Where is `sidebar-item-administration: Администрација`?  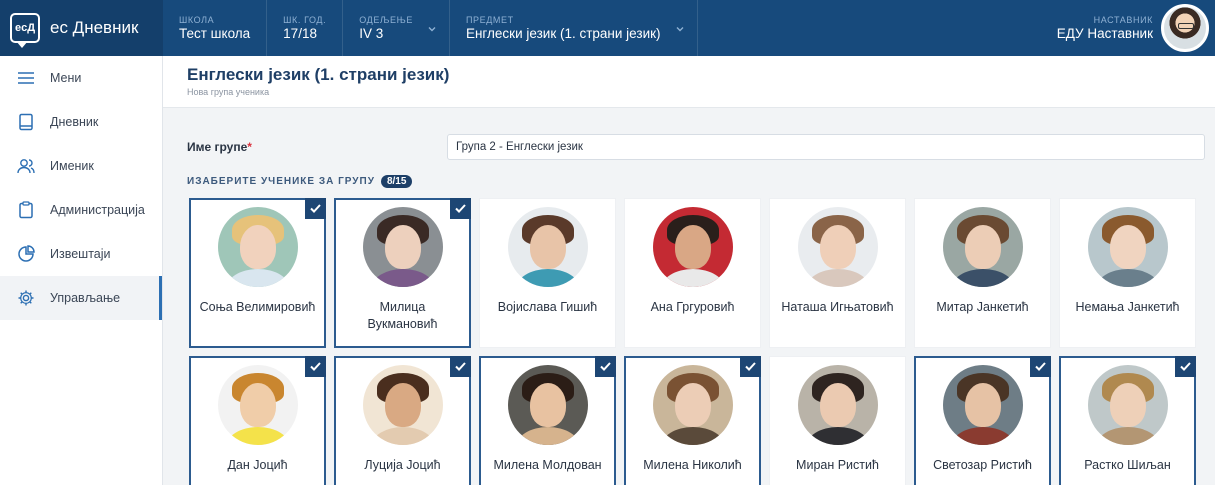 sidebar-item-administration: Администрација is located at coordinates (81, 210).